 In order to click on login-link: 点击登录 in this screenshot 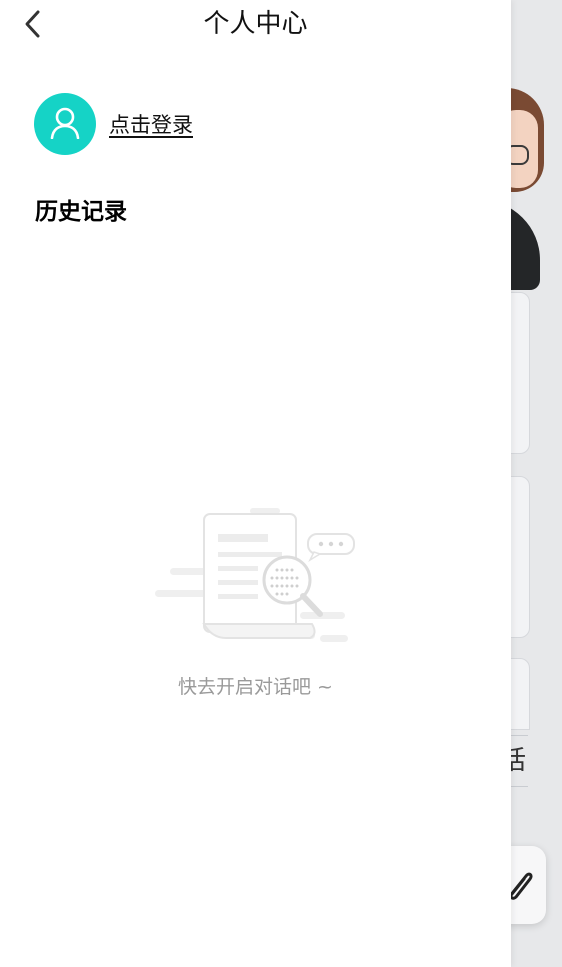, I will do `click(151, 124)`.